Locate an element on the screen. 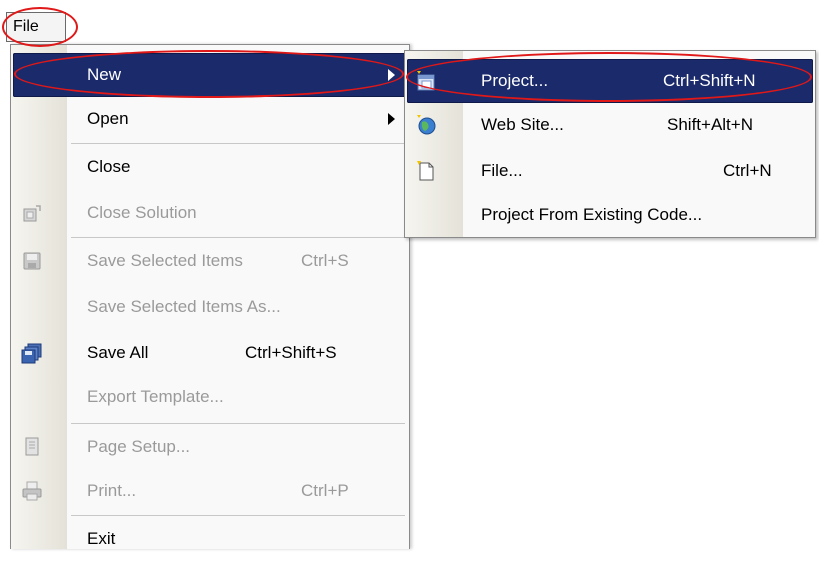  menu-item-label: Close Solution is located at coordinates (142, 212).